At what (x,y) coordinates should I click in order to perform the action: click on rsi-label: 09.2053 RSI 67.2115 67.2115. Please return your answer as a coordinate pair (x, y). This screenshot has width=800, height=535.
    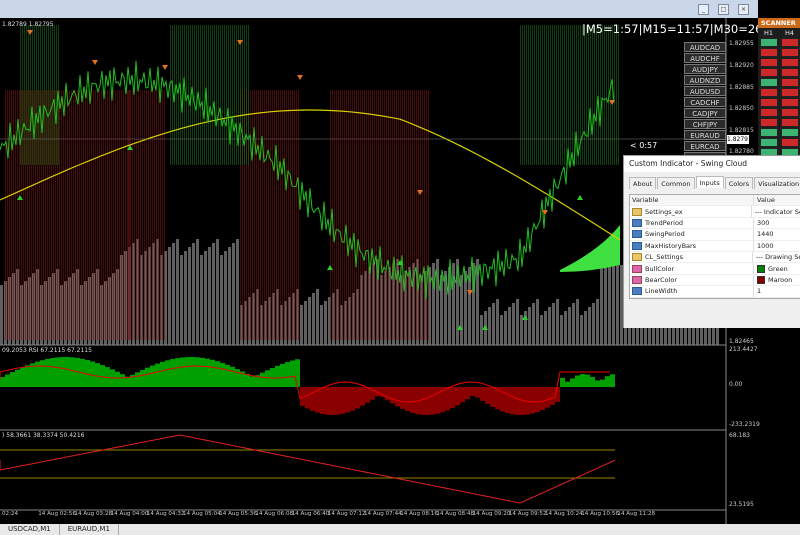
    Looking at the image, I should click on (47, 350).